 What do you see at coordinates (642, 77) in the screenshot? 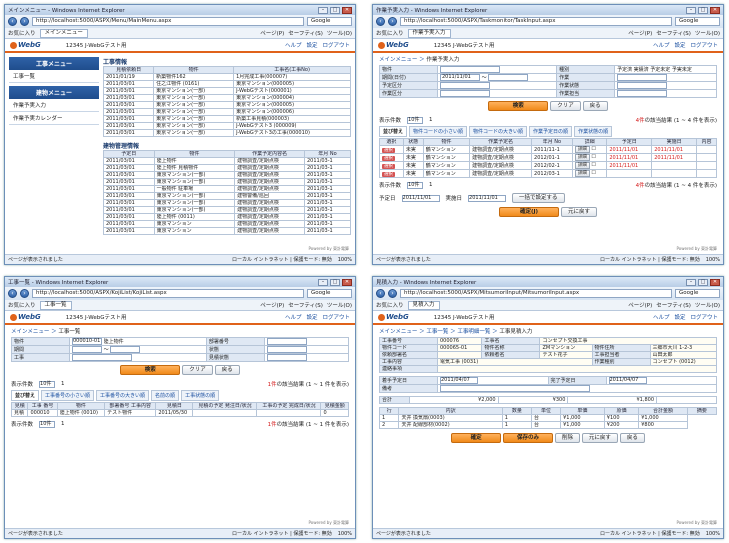
I see `task-input` at bounding box center [642, 77].